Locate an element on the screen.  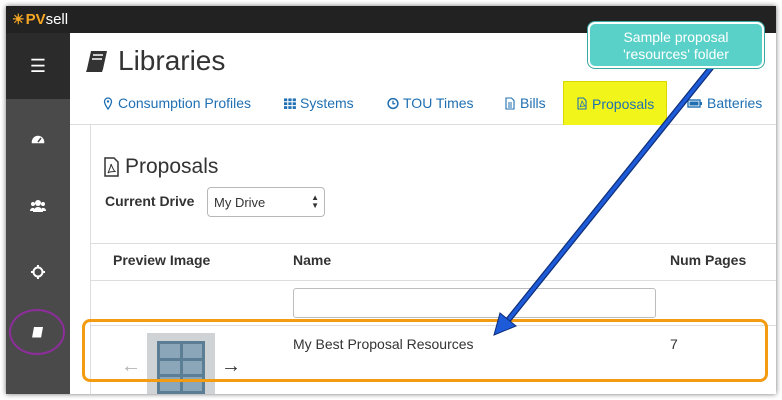
sidebar-item-dashboard is located at coordinates (38, 140).